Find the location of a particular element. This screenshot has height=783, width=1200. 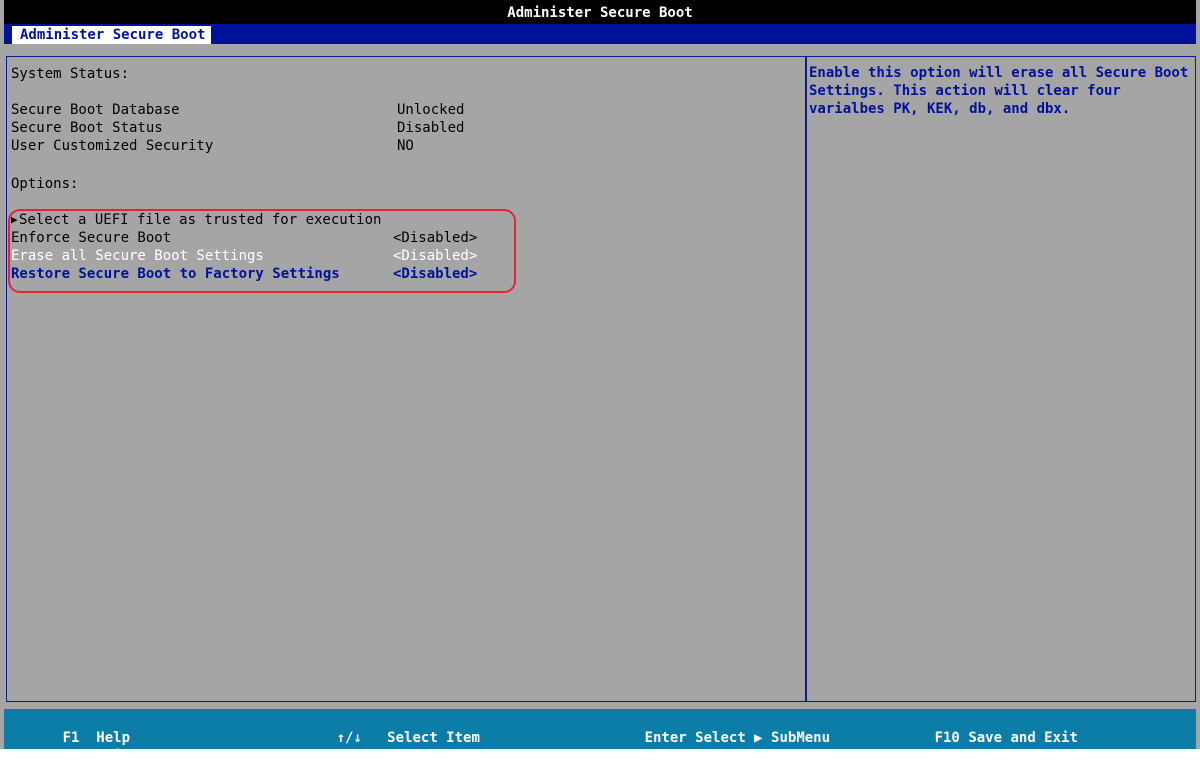

status-row-secure-boot-database: Secure Boot Database Unlocked is located at coordinates (237, 110).